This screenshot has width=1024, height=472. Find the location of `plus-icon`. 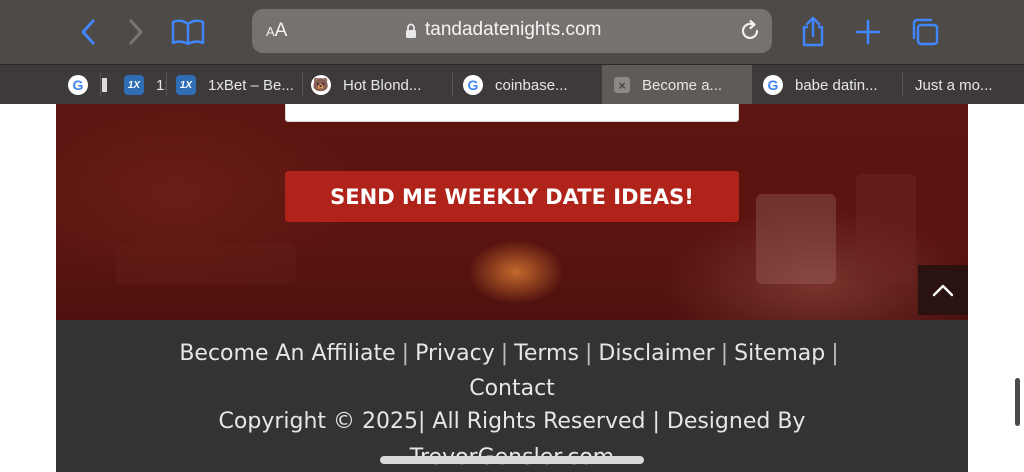

plus-icon is located at coordinates (868, 32).